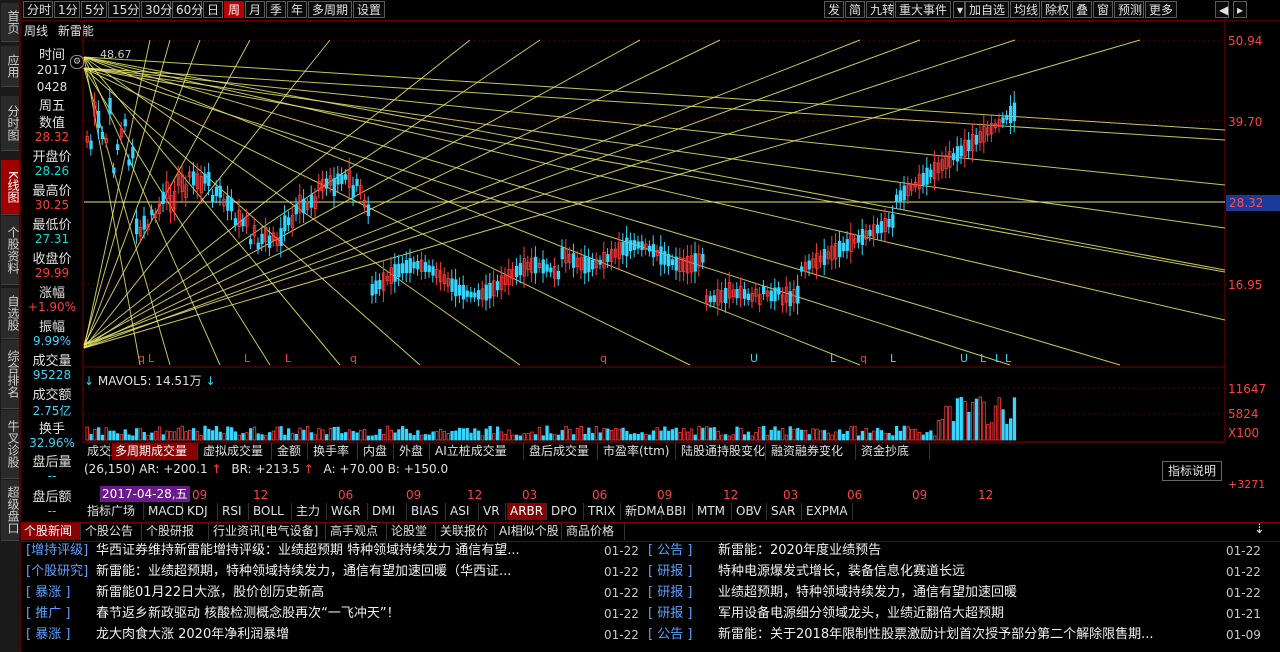  I want to click on tech-tab-4: BOLL, so click(271, 511).